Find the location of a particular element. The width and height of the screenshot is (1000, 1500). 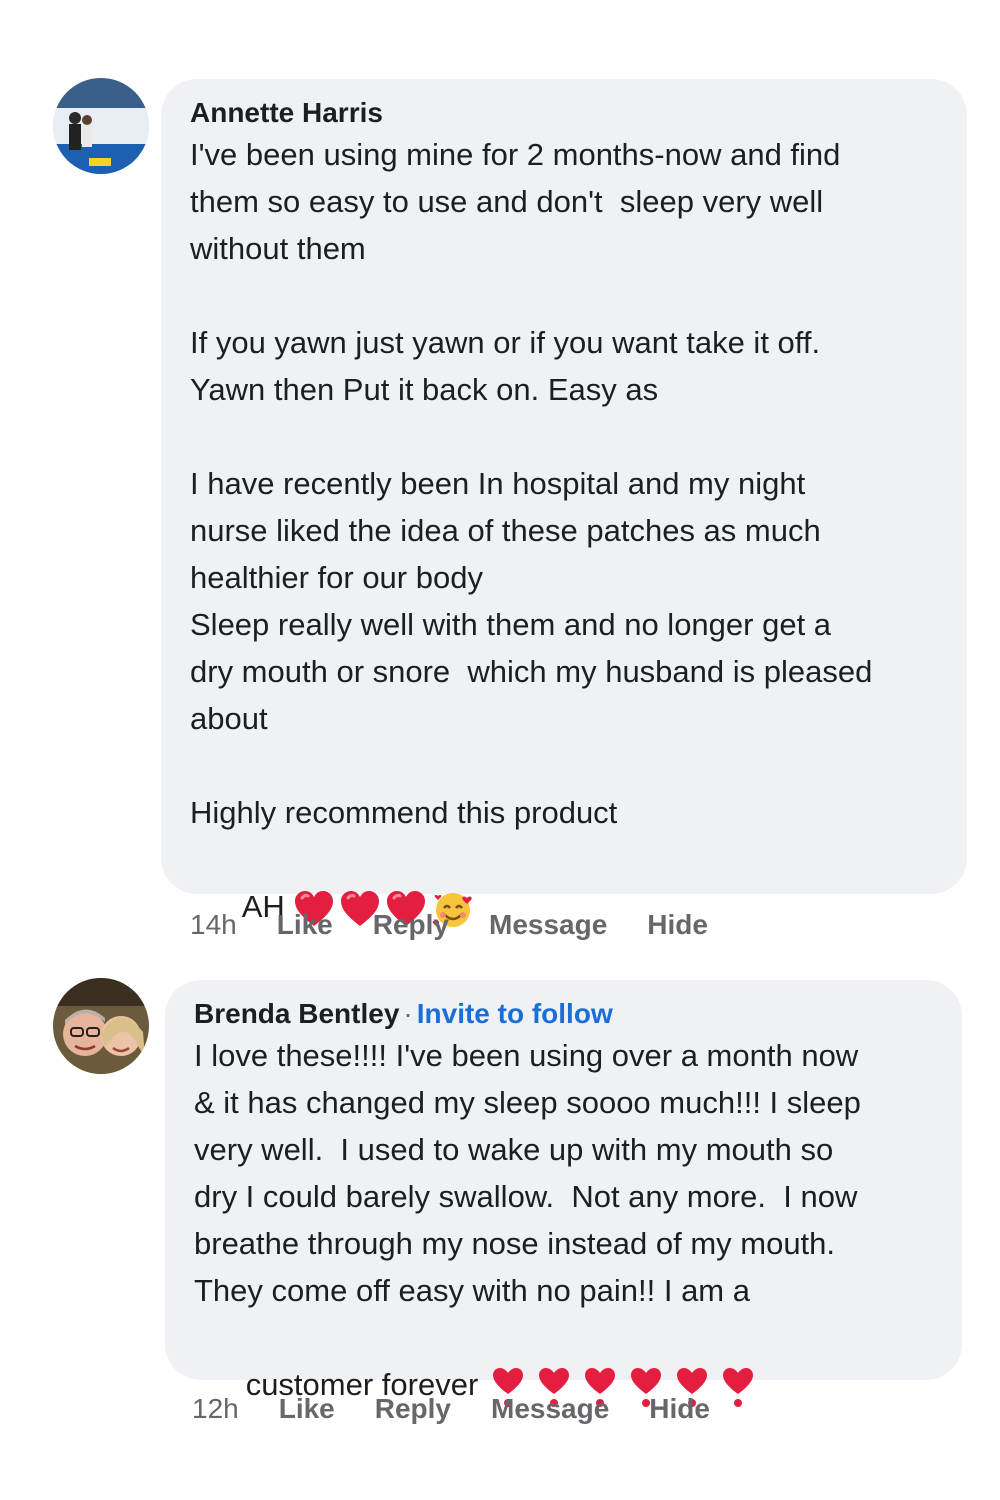

comment-paragraph: Highly recommend this product is located at coordinates (404, 812).